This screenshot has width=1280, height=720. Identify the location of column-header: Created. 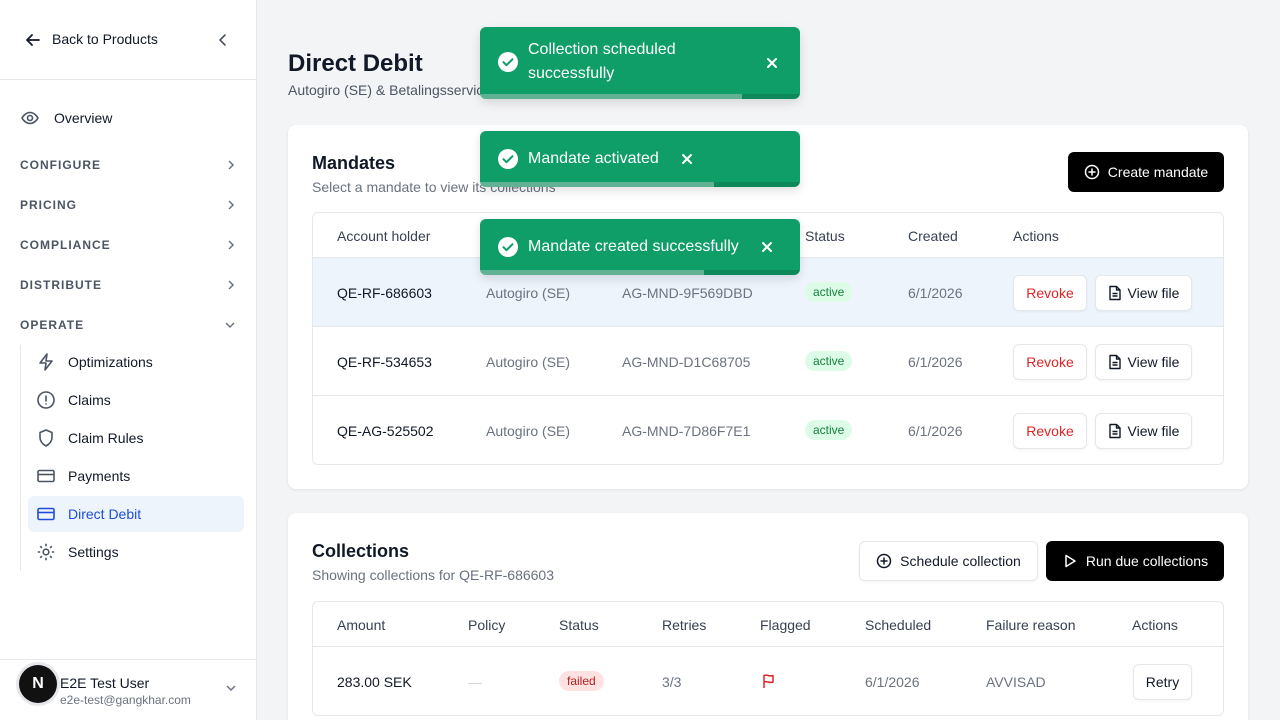
(933, 236).